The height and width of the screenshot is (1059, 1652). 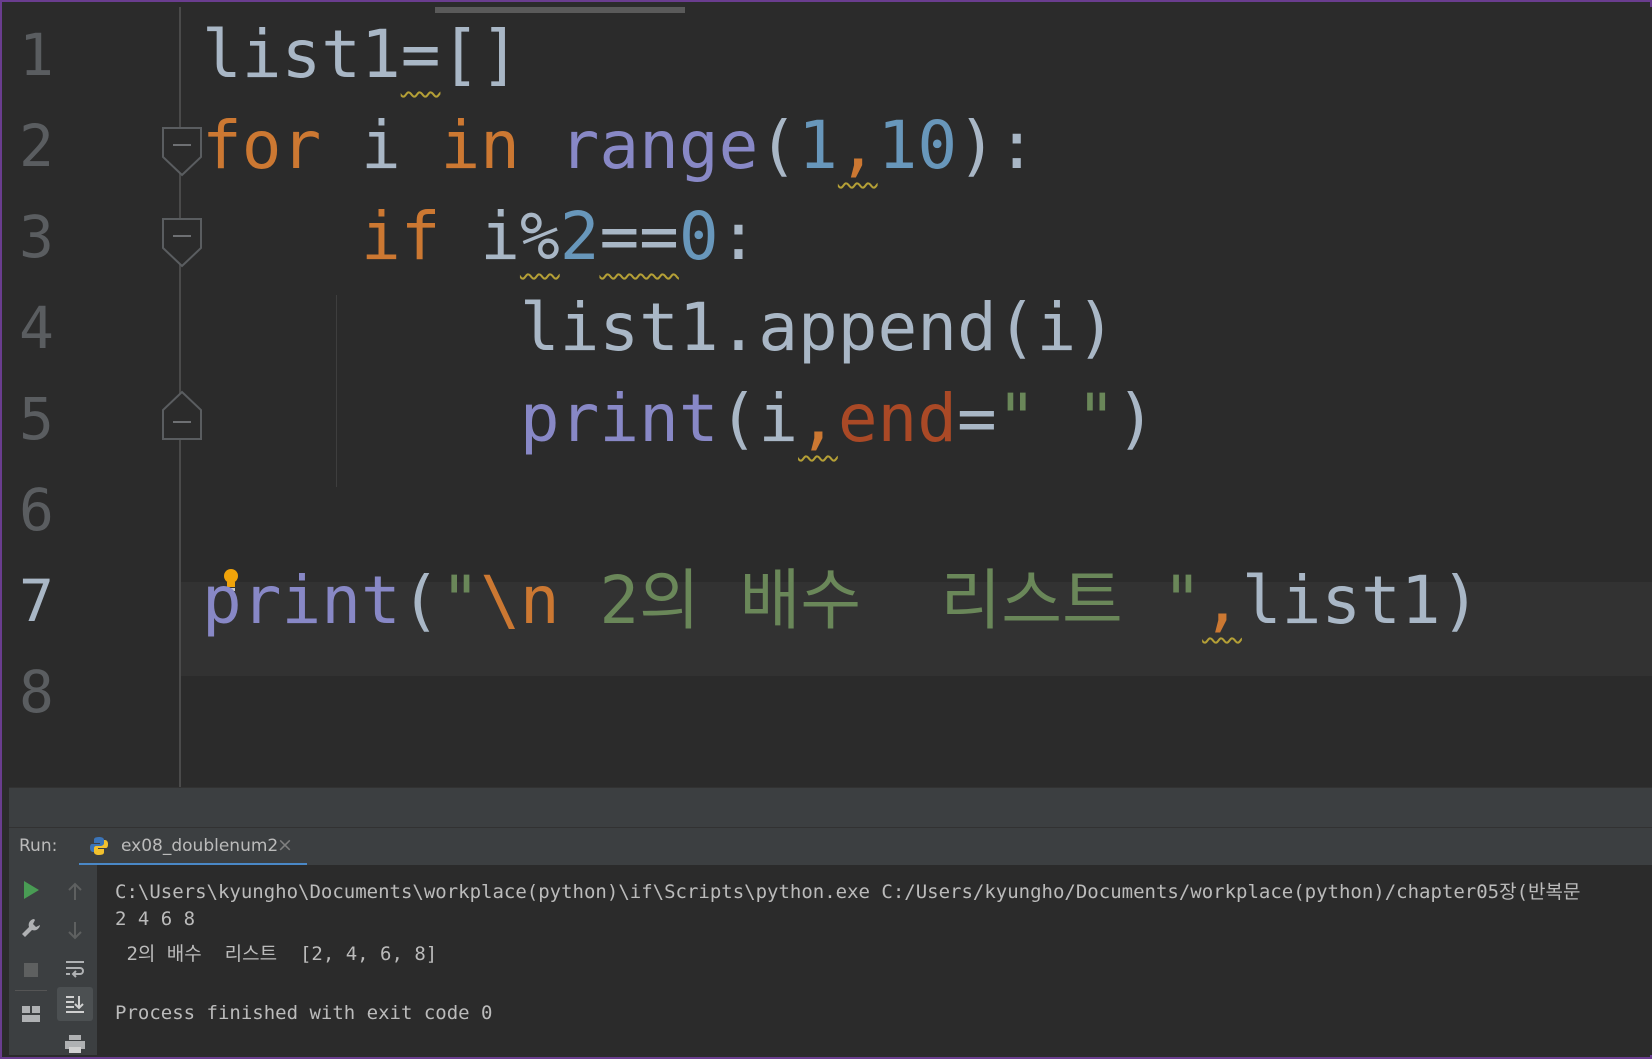 I want to click on run-toolbar-secondary, so click(x=75, y=960).